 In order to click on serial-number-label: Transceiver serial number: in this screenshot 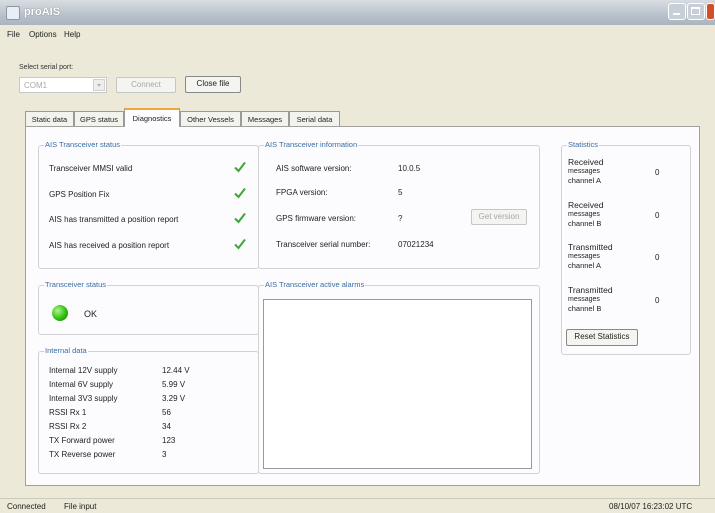, I will do `click(323, 244)`.